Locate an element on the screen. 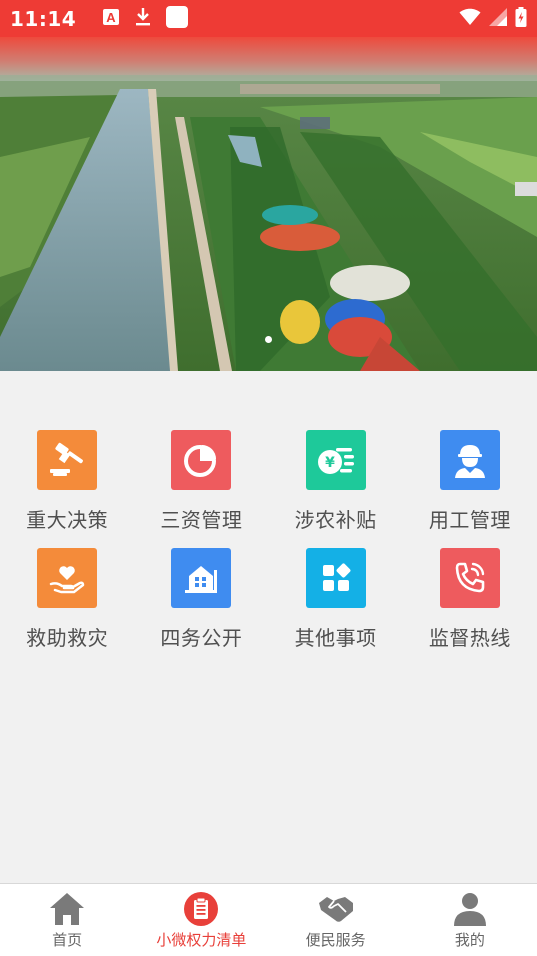 This screenshot has height=956, width=537. banner-dot-active is located at coordinates (268, 339).